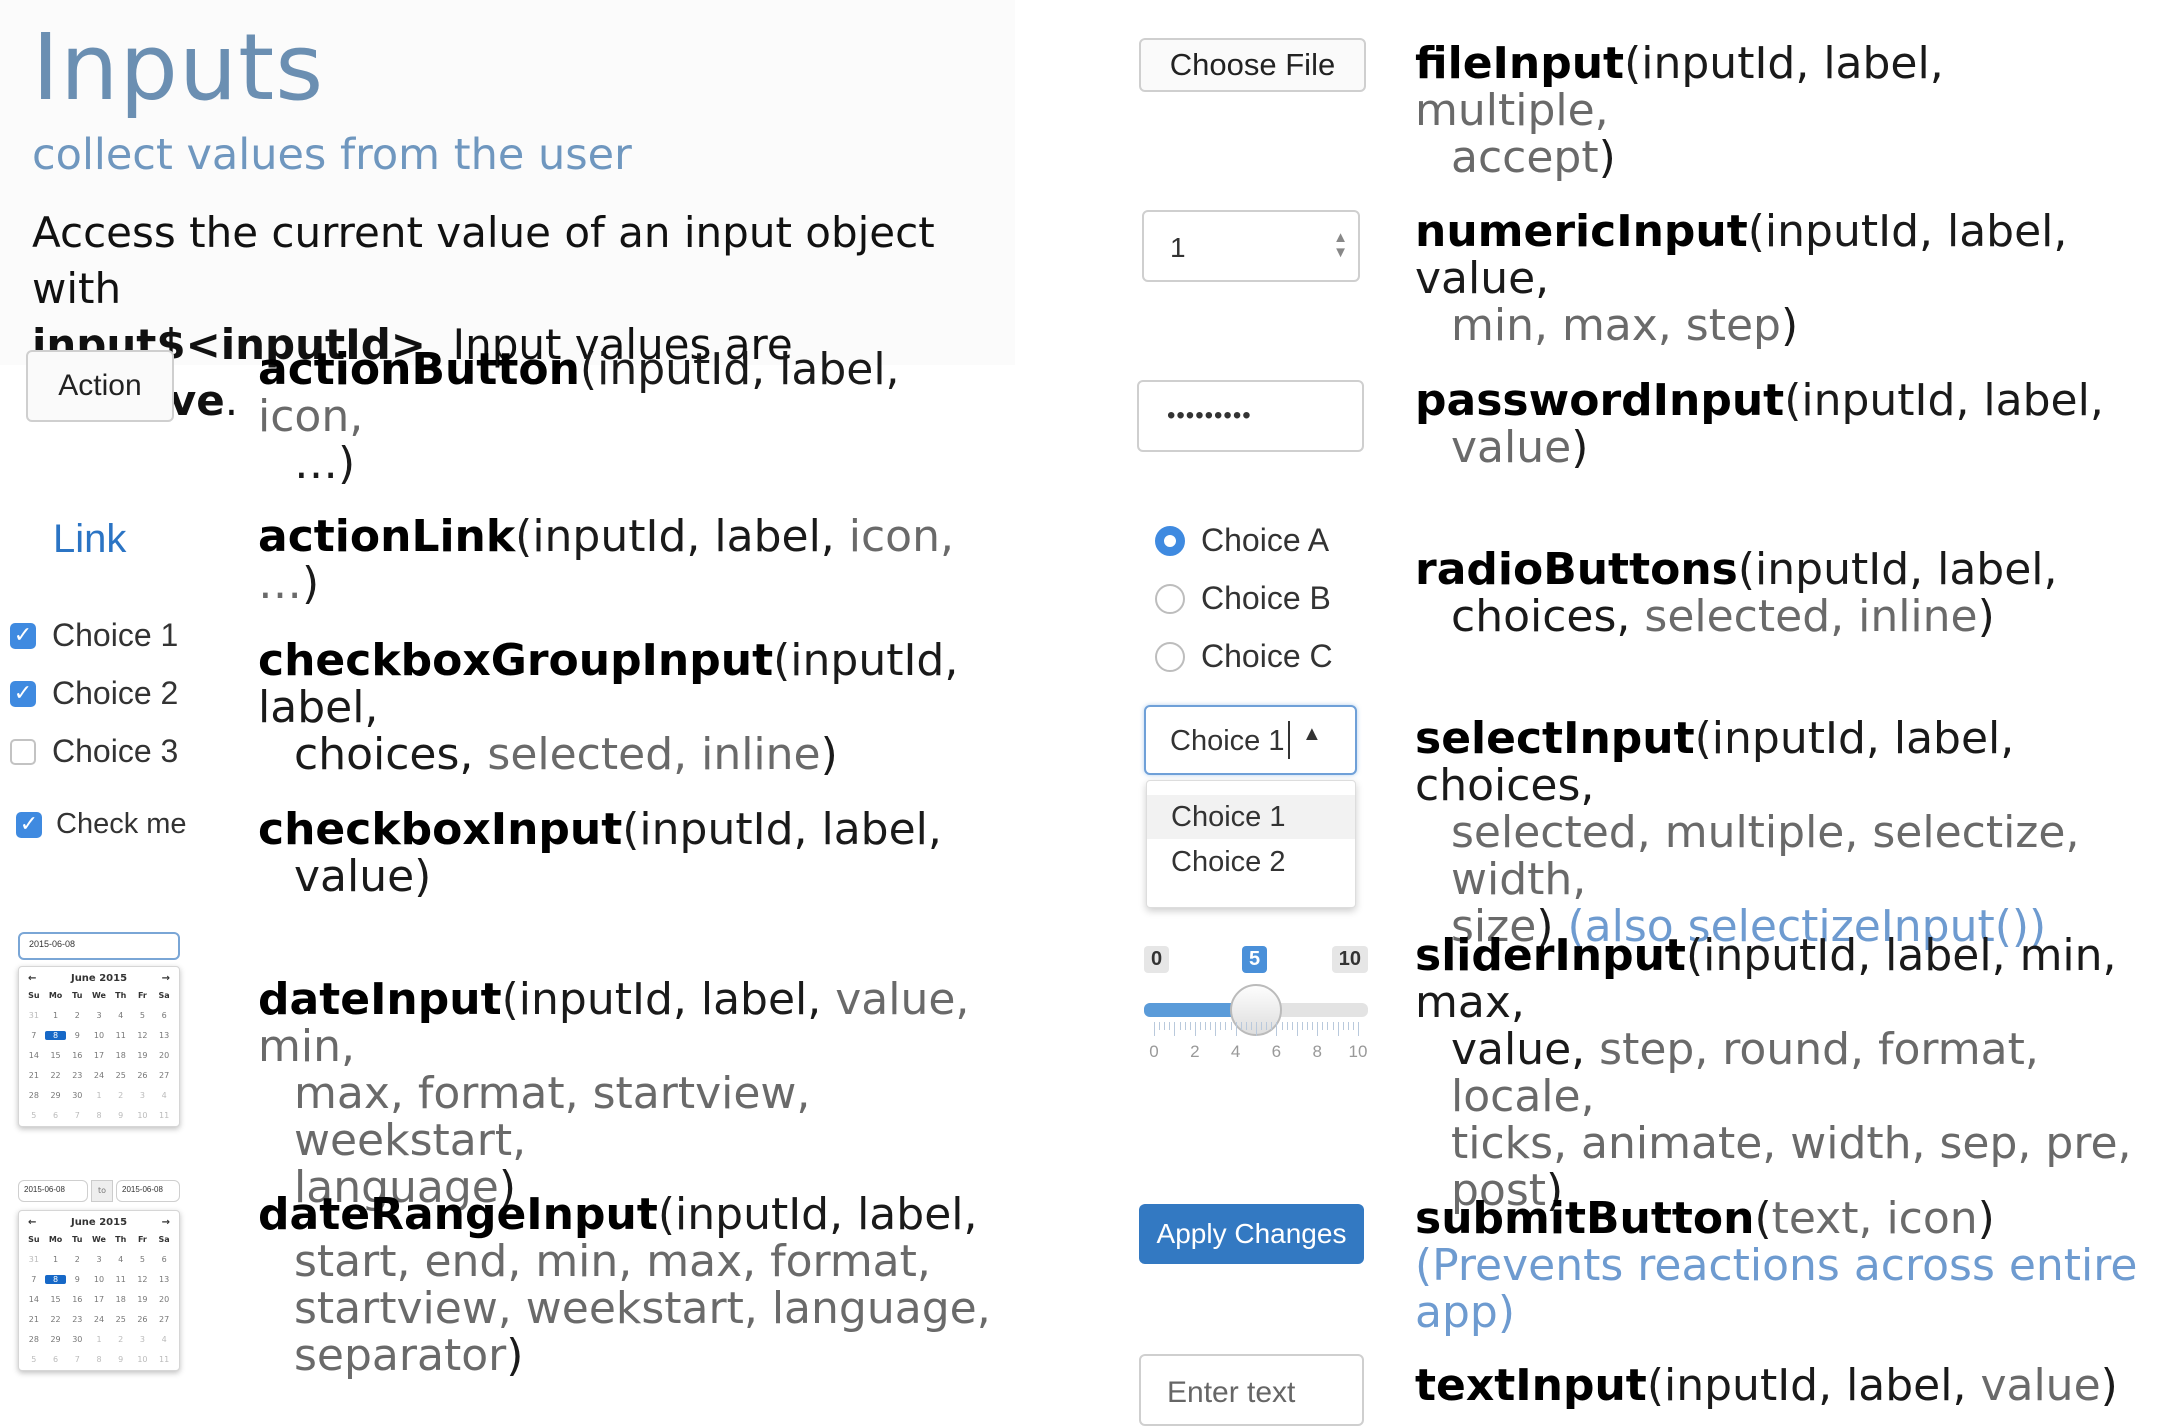  What do you see at coordinates (1251, 862) in the screenshot?
I see `select-option: Choice 2` at bounding box center [1251, 862].